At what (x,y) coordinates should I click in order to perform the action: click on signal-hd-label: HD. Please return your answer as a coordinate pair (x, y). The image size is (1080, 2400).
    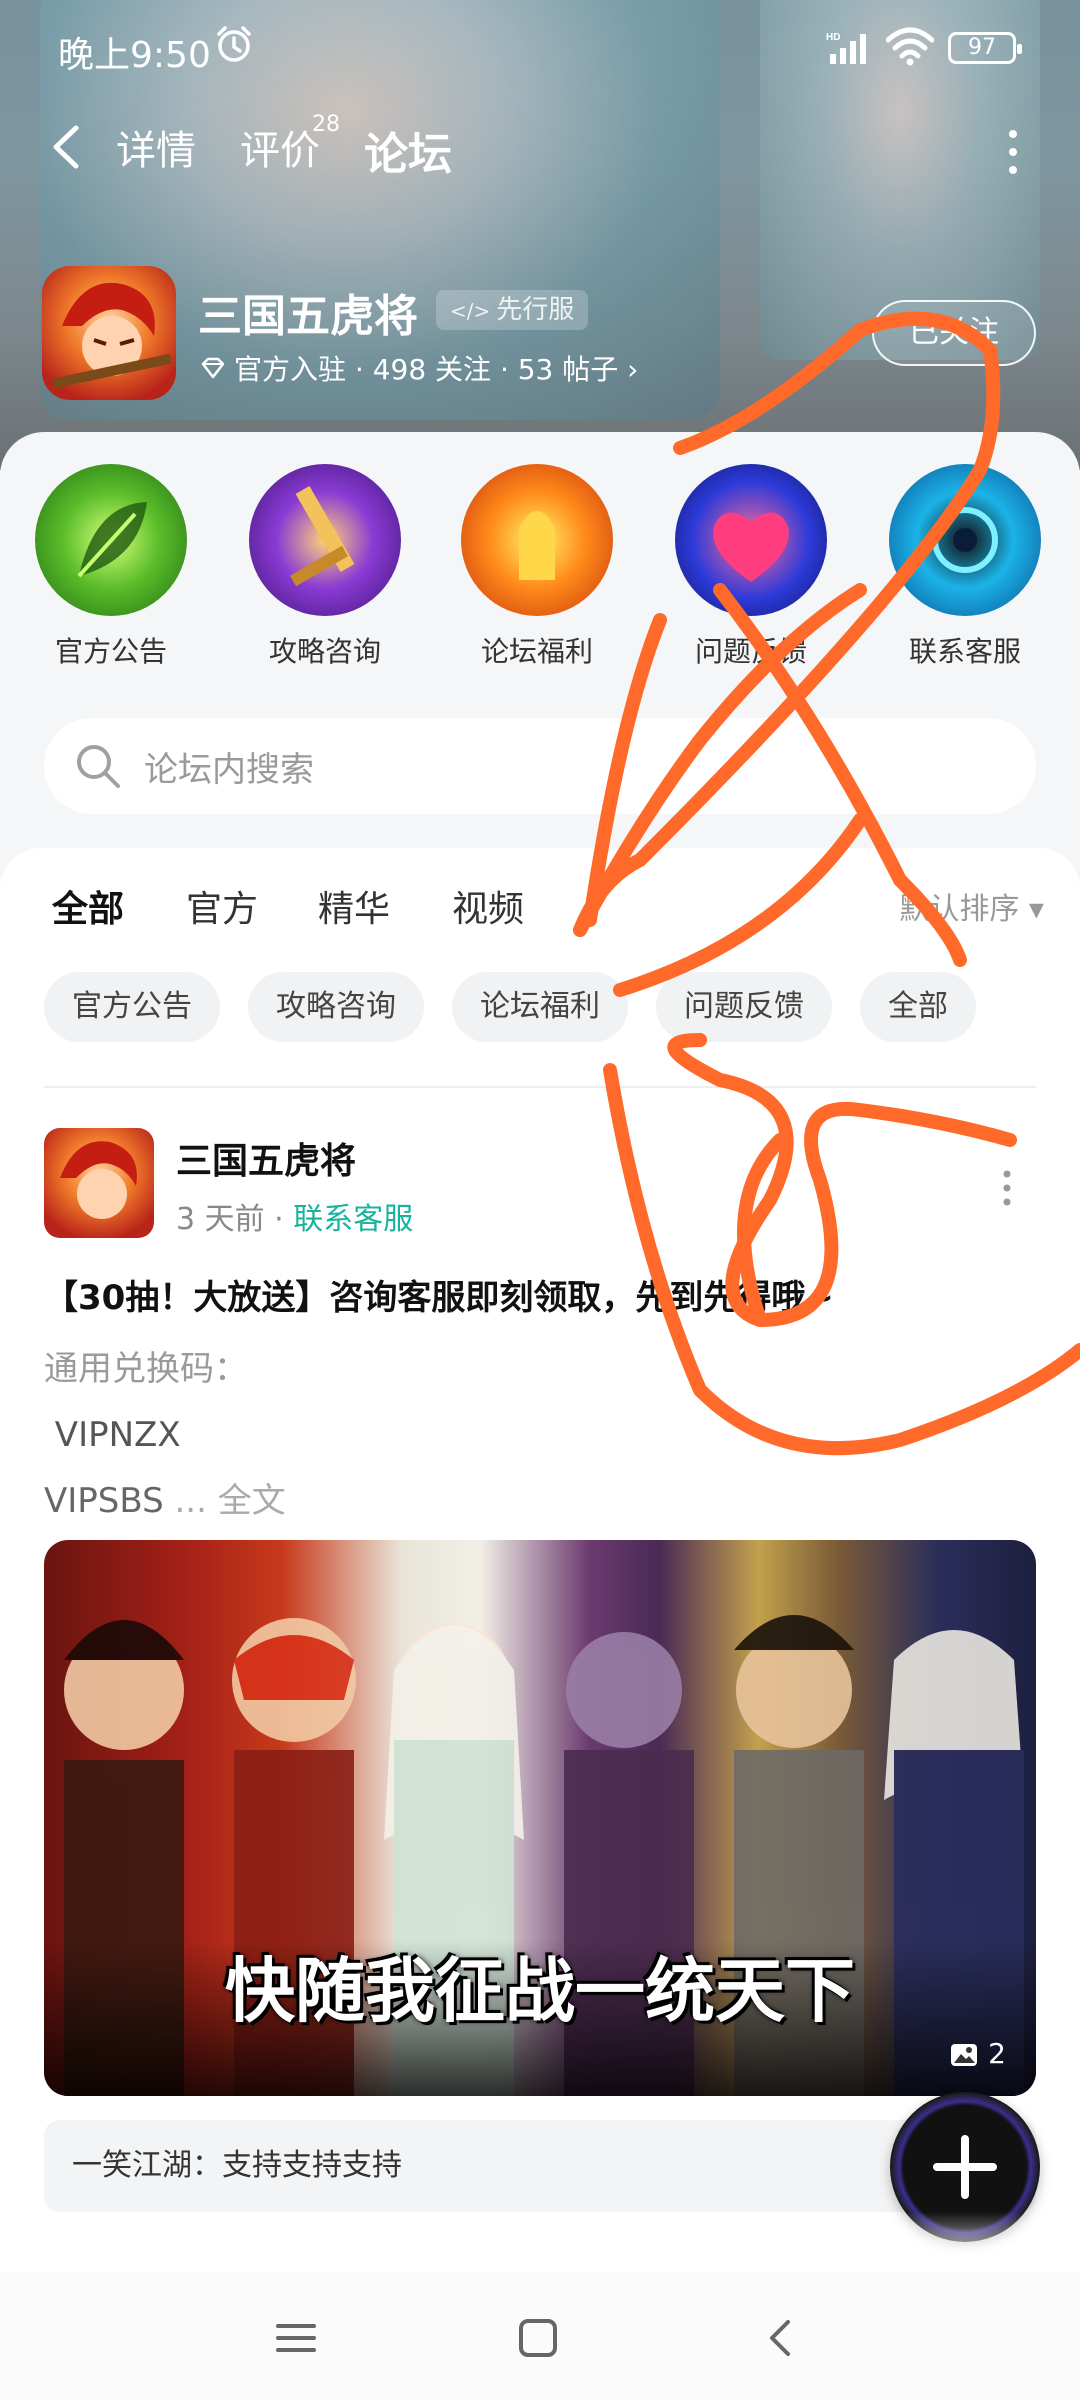
    Looking at the image, I should click on (833, 37).